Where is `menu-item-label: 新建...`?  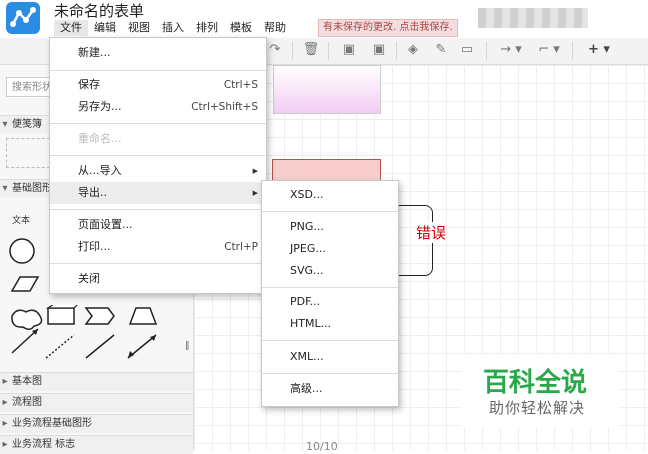 menu-item-label: 新建... is located at coordinates (94, 52).